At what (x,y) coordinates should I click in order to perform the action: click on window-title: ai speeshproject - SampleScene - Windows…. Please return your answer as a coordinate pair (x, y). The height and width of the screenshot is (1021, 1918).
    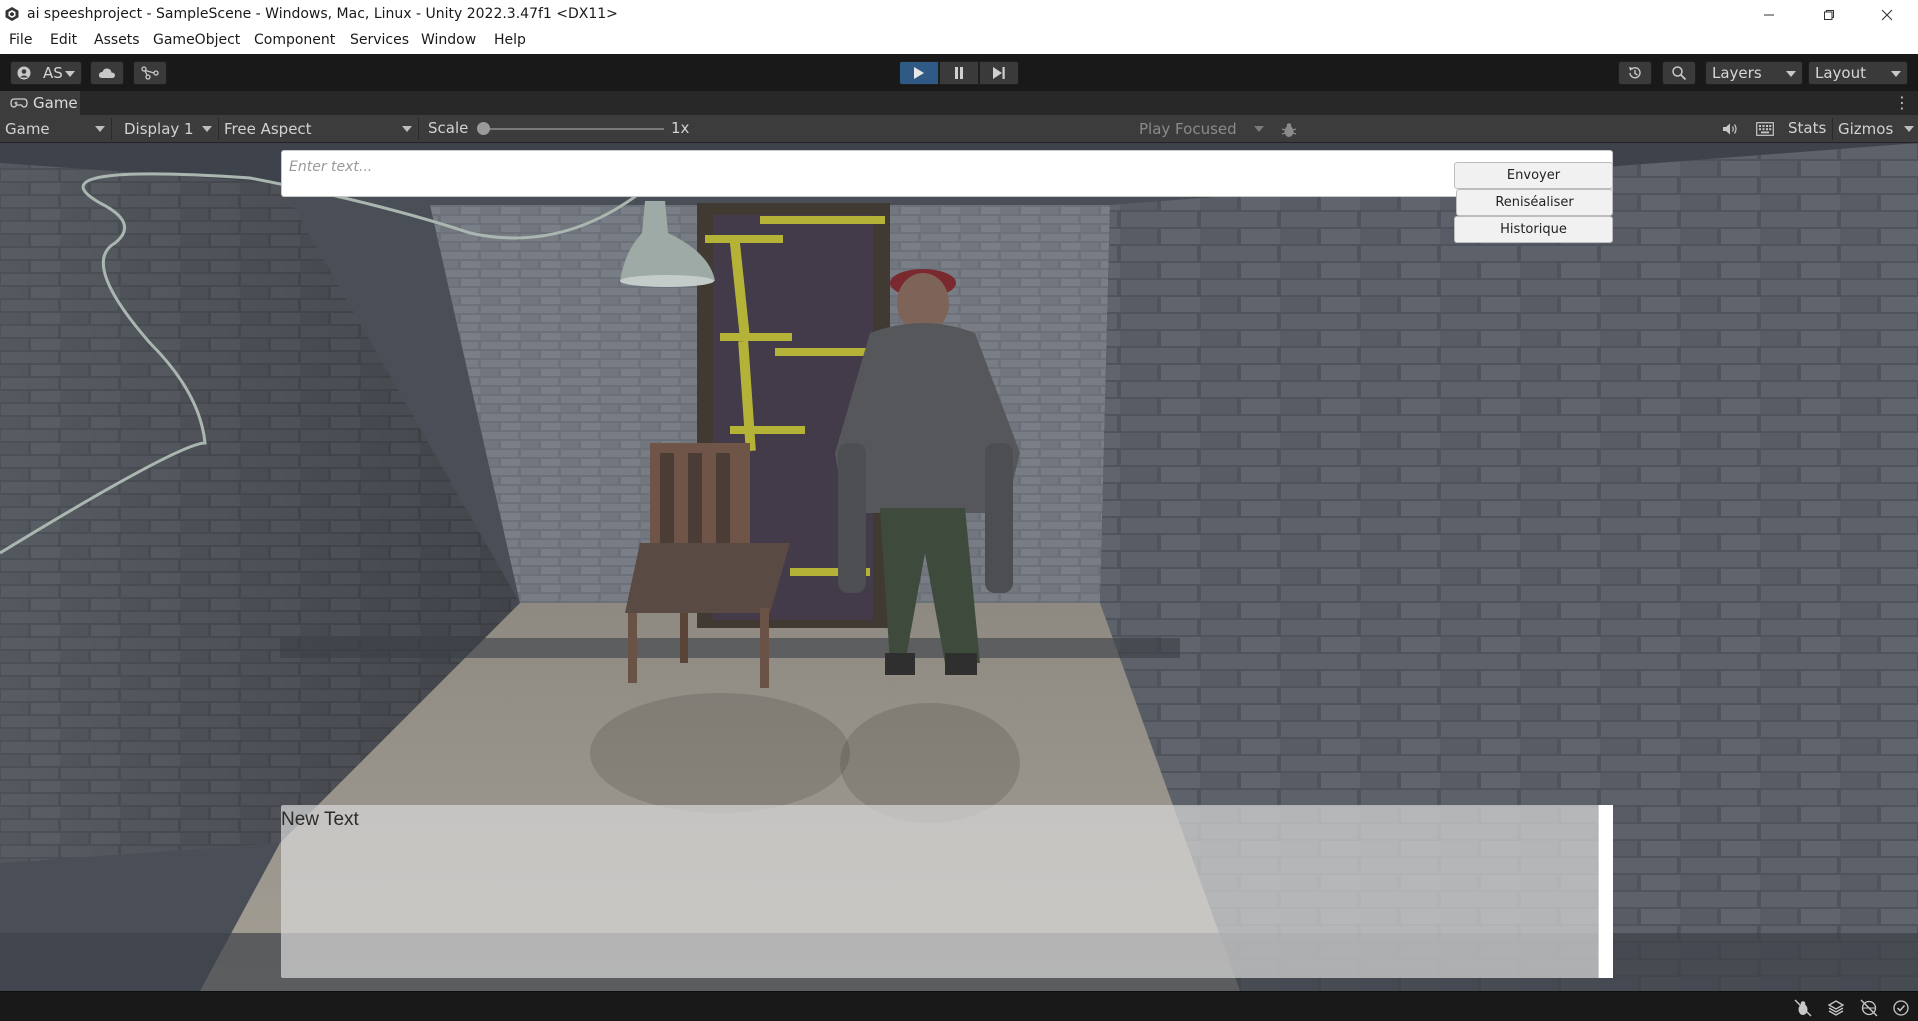
    Looking at the image, I should click on (322, 14).